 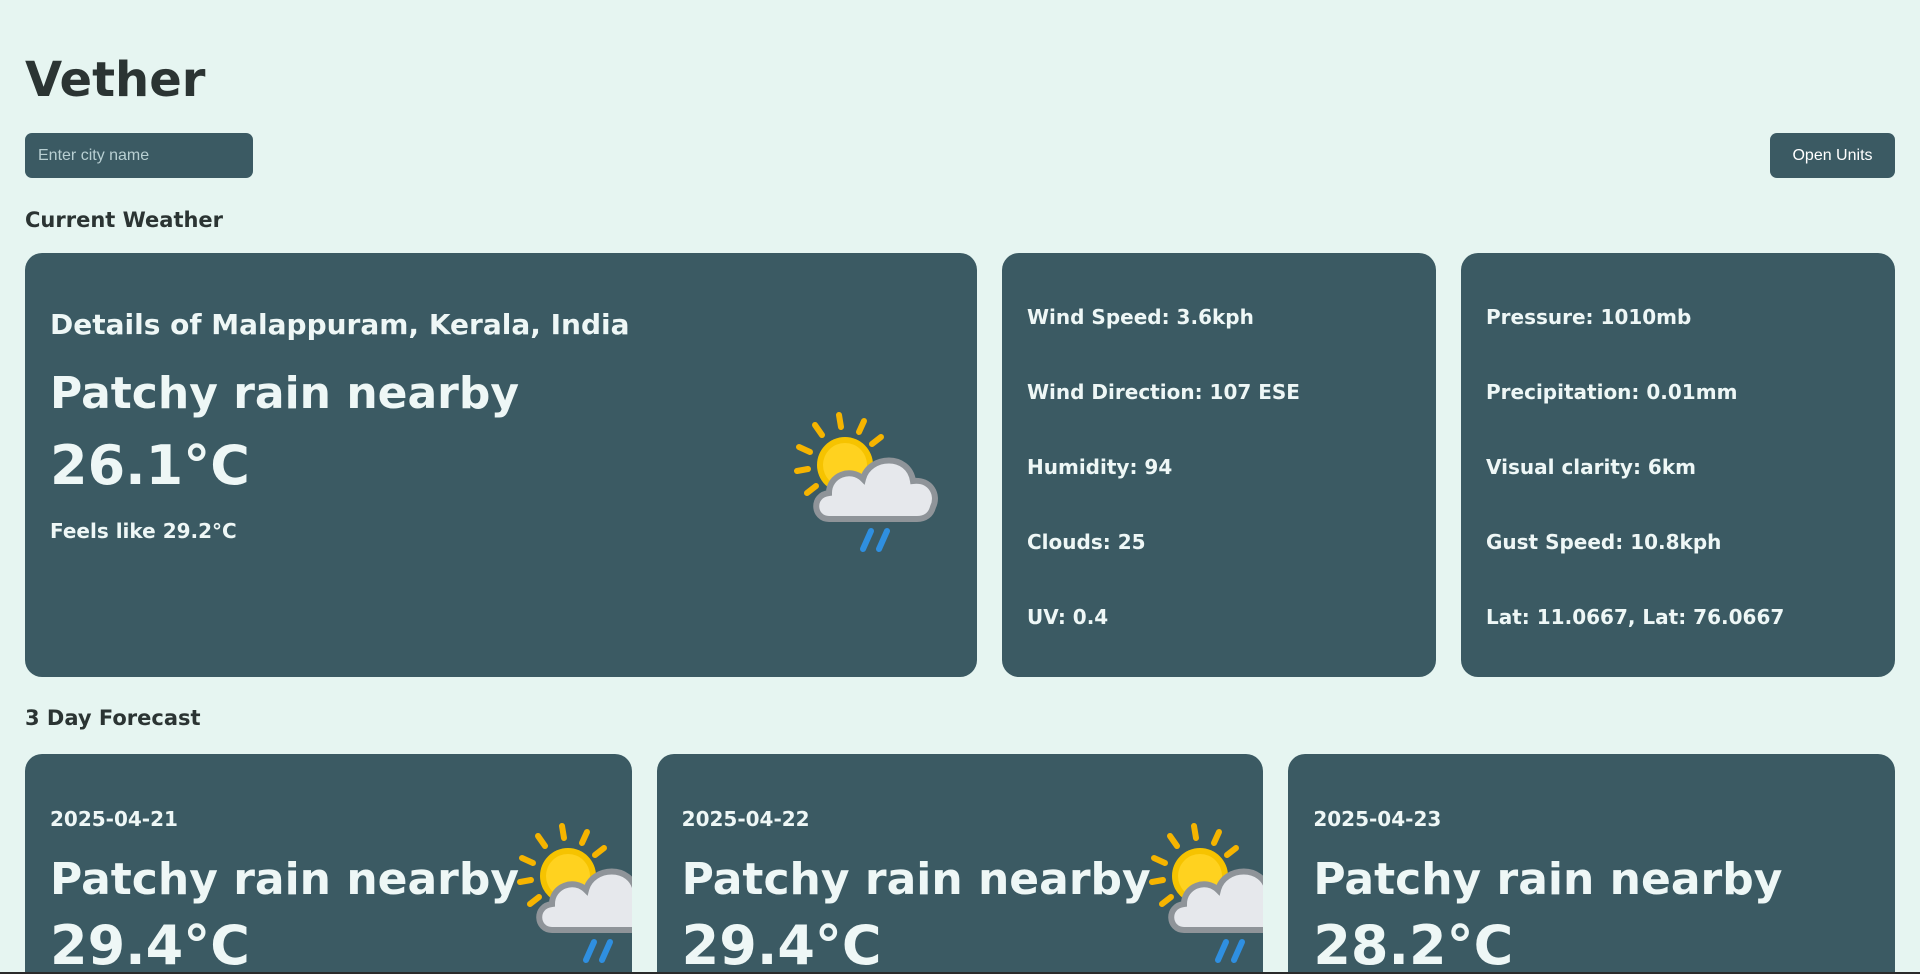 I want to click on app-title: Vether, so click(x=115, y=80).